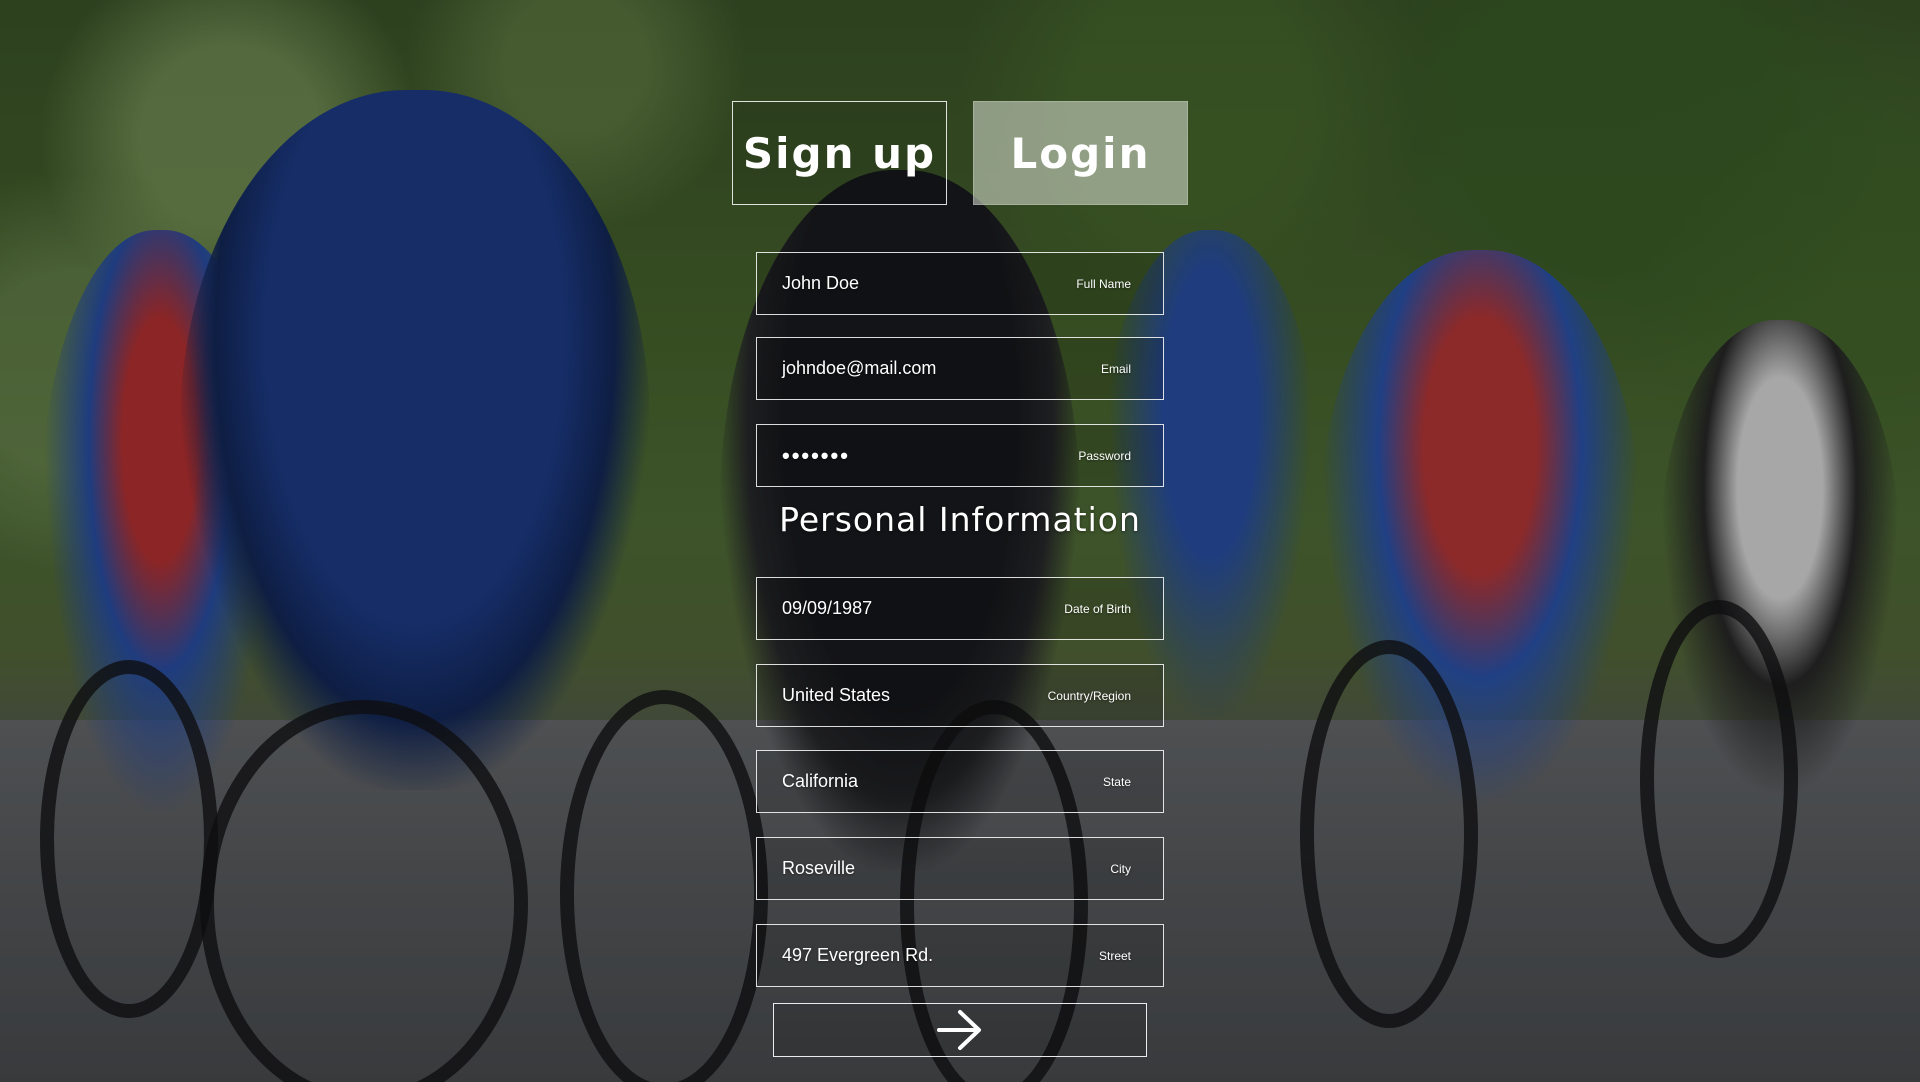 This screenshot has height=1082, width=1920. I want to click on email-label: Email, so click(1115, 368).